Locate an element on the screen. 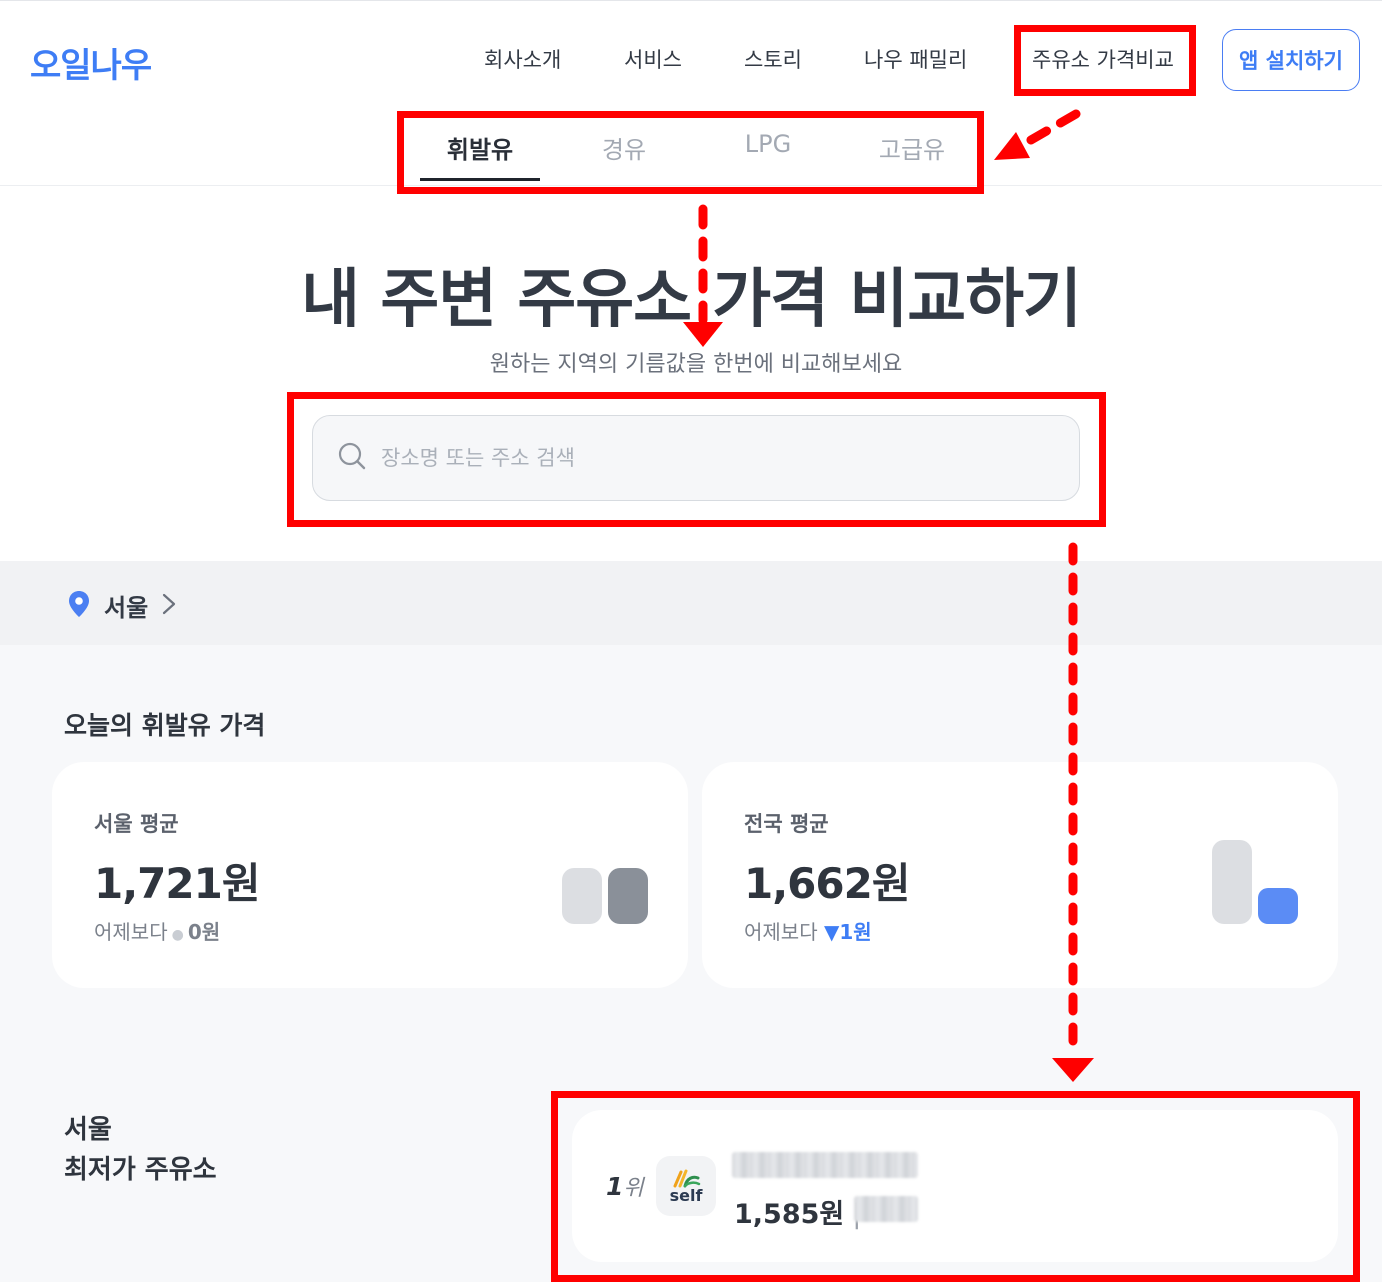  card-delta: 어제보다 ▼1원 is located at coordinates (808, 930).